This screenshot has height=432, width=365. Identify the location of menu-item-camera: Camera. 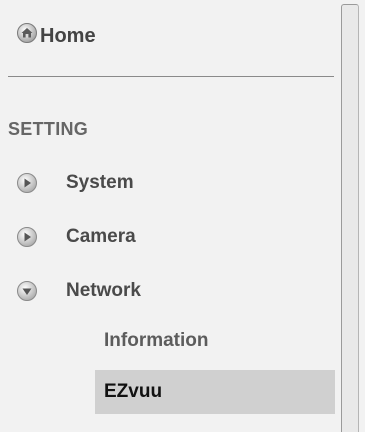
(76, 237).